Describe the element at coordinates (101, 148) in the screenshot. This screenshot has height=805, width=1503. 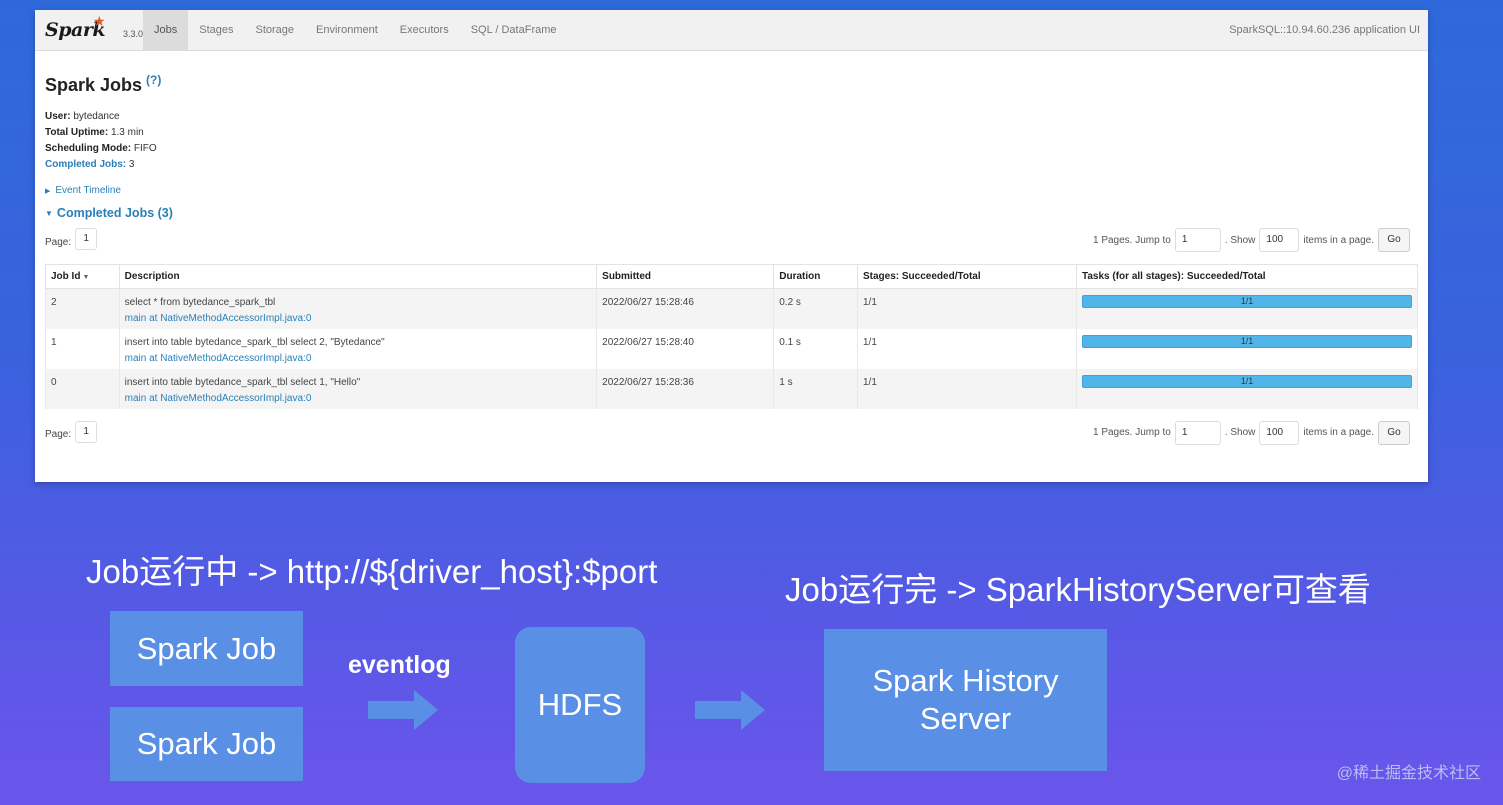
I see `summary-scheduling: Scheduling Mode: FIFO` at that location.